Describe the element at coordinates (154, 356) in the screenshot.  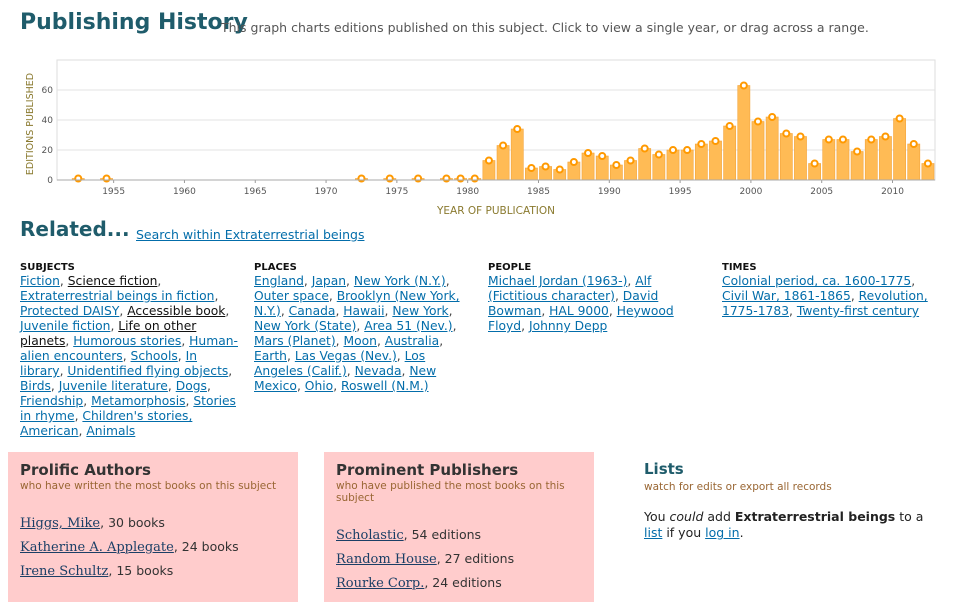
I see `subject-link: Schools` at that location.